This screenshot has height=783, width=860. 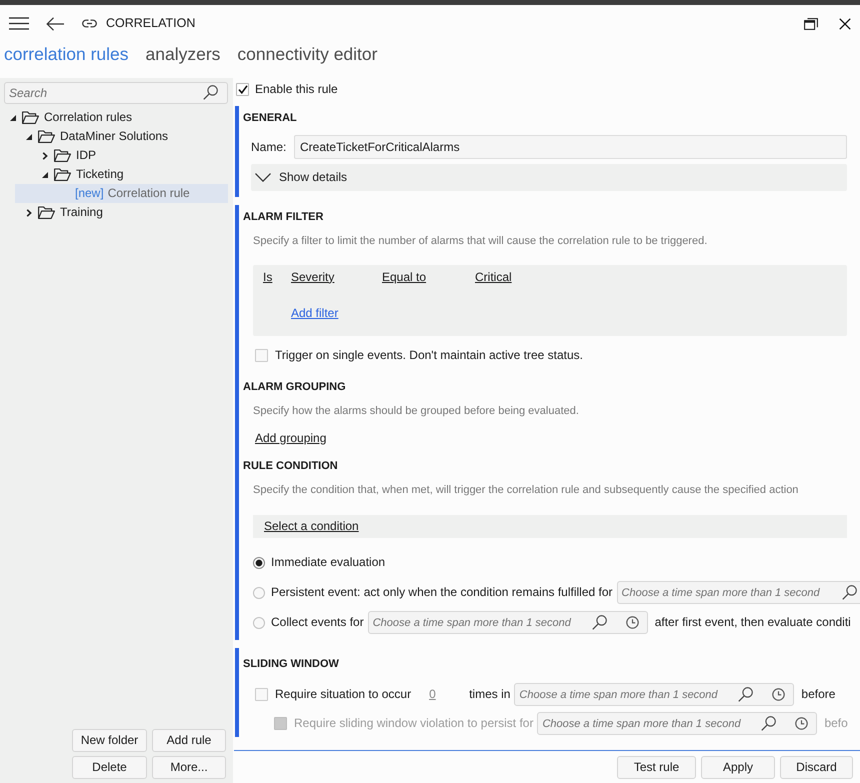 I want to click on footer-button: Apply, so click(x=738, y=767).